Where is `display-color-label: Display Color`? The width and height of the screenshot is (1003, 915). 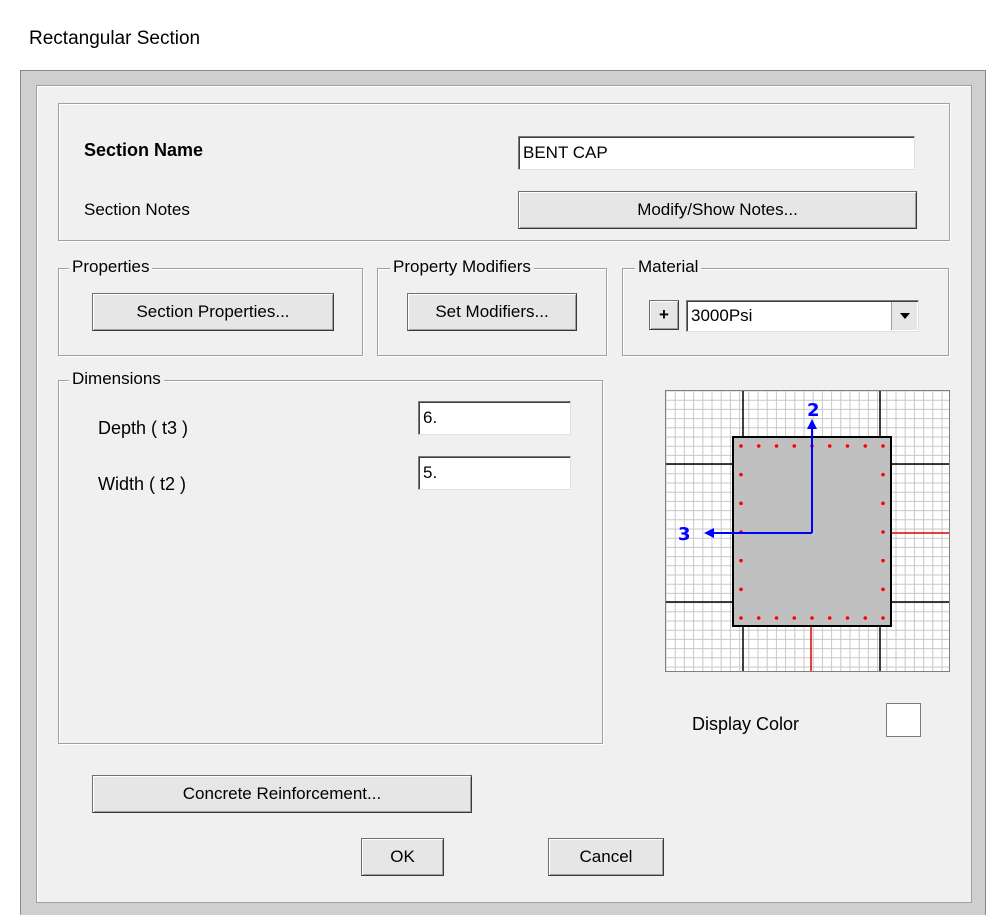 display-color-label: Display Color is located at coordinates (746, 724).